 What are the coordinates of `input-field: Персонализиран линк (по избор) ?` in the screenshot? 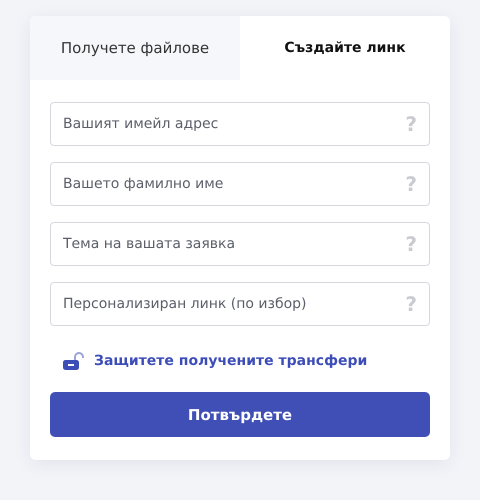 It's located at (240, 304).